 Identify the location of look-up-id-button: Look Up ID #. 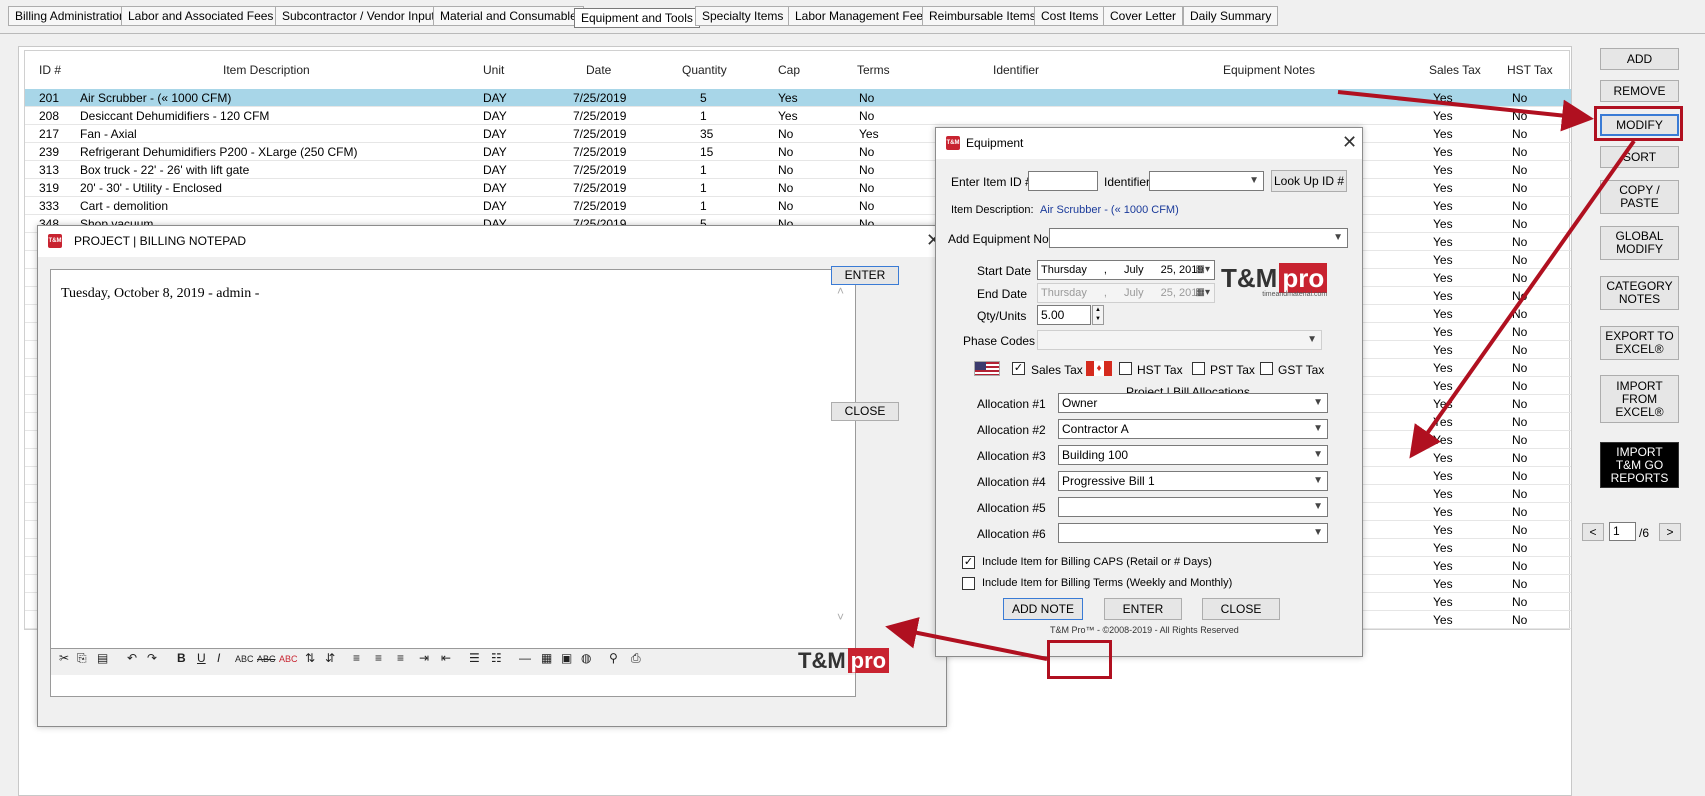
(1309, 181).